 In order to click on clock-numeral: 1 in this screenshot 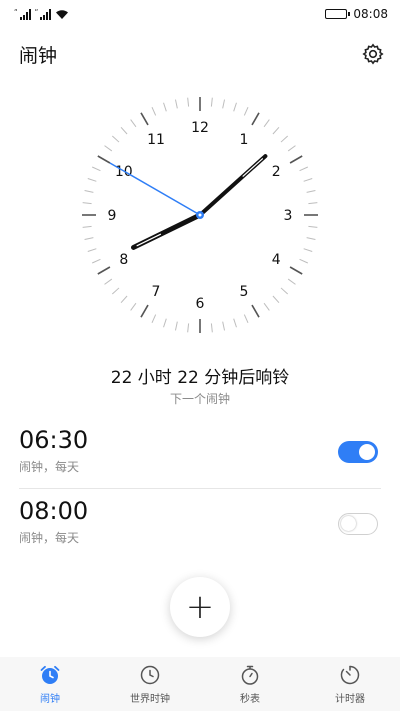, I will do `click(244, 140)`.